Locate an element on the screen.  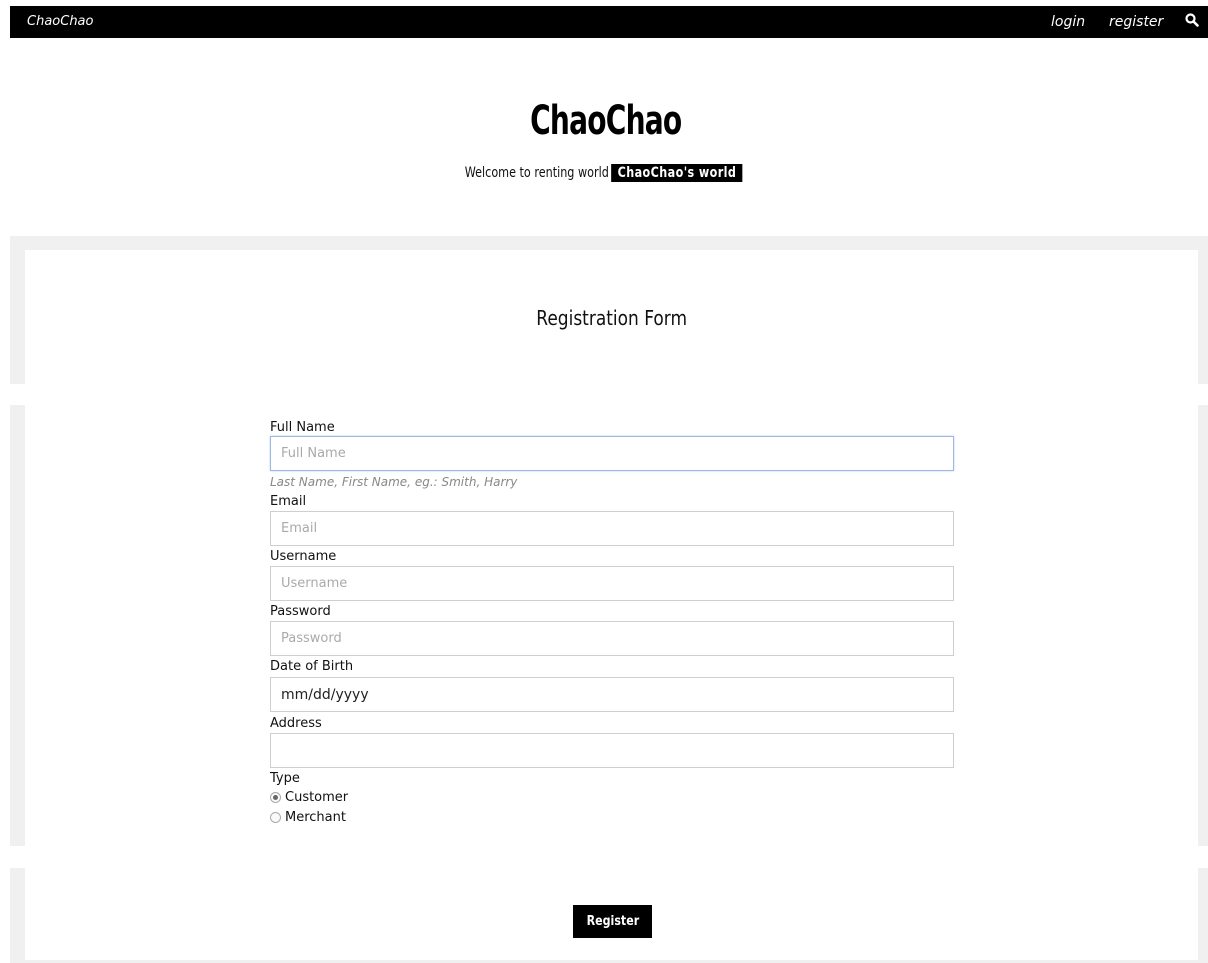
login-link: login is located at coordinates (1068, 22).